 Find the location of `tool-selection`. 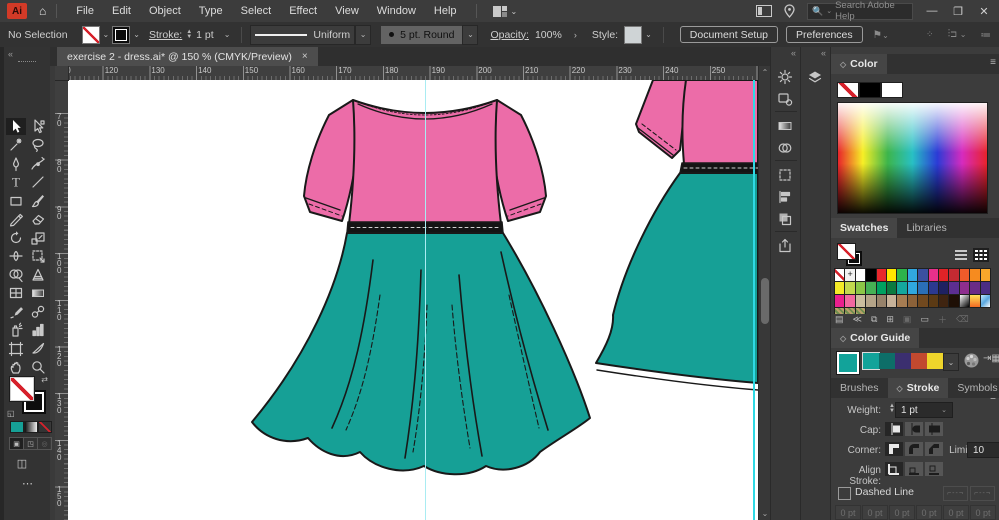

tool-selection is located at coordinates (16, 126).